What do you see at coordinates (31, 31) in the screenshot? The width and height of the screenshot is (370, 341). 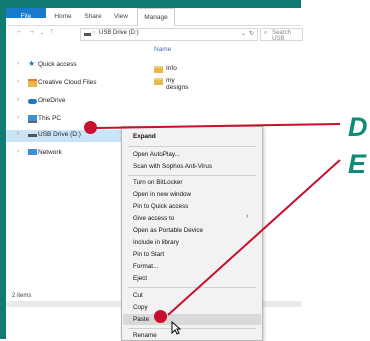 I see `forward-arrow-icon: →` at bounding box center [31, 31].